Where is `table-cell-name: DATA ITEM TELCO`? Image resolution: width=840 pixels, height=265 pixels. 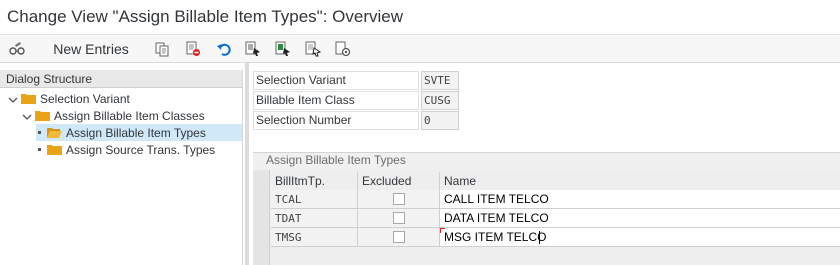 table-cell-name: DATA ITEM TELCO is located at coordinates (640, 218).